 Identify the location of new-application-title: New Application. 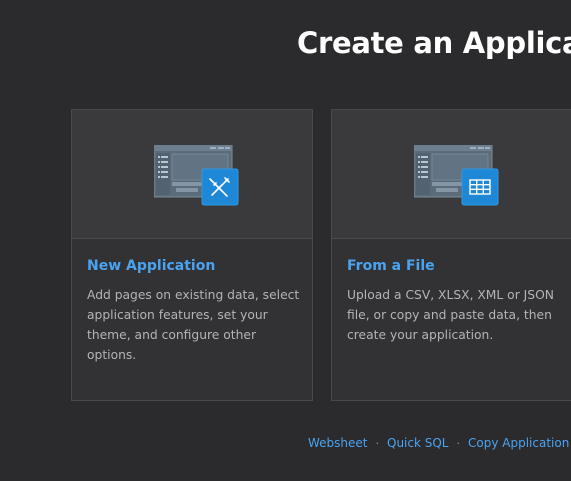
(151, 266).